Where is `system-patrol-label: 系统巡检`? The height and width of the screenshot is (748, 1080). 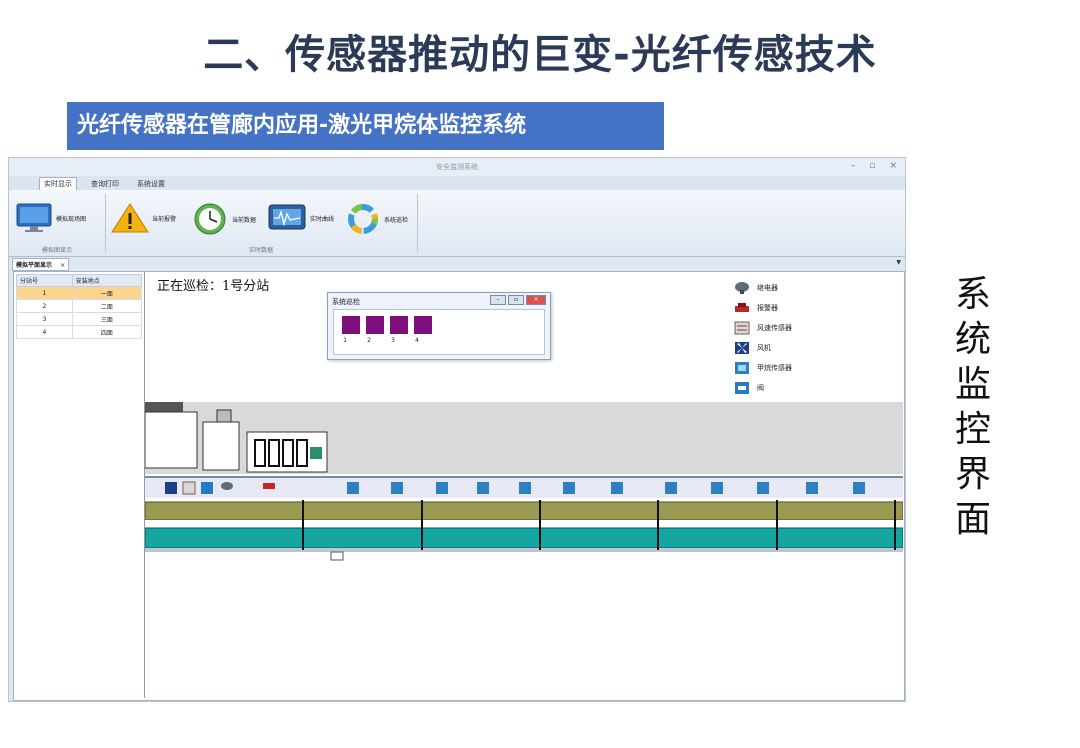 system-patrol-label: 系统巡检 is located at coordinates (396, 220).